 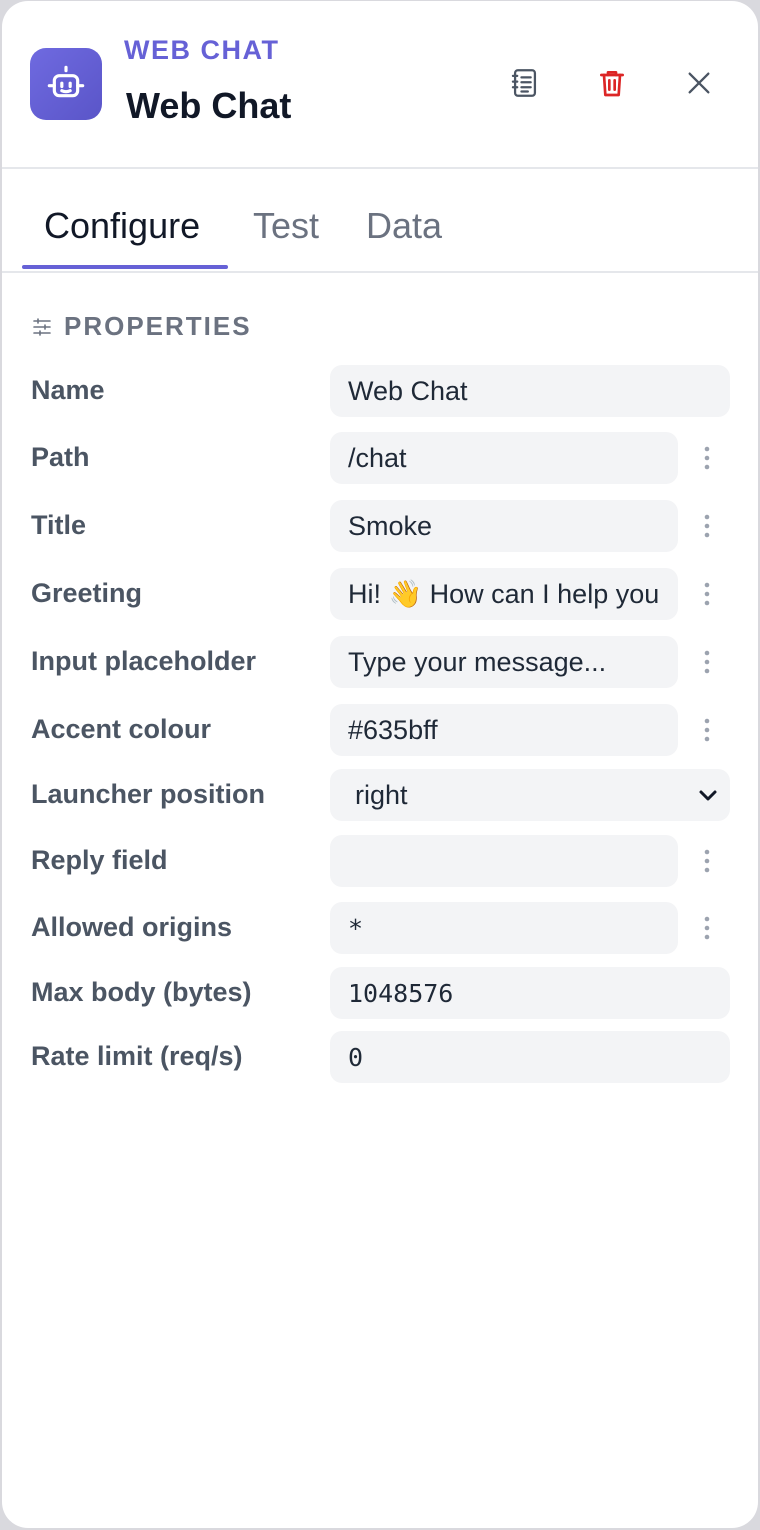 I want to click on section-title: PROPERTIES, so click(x=158, y=326).